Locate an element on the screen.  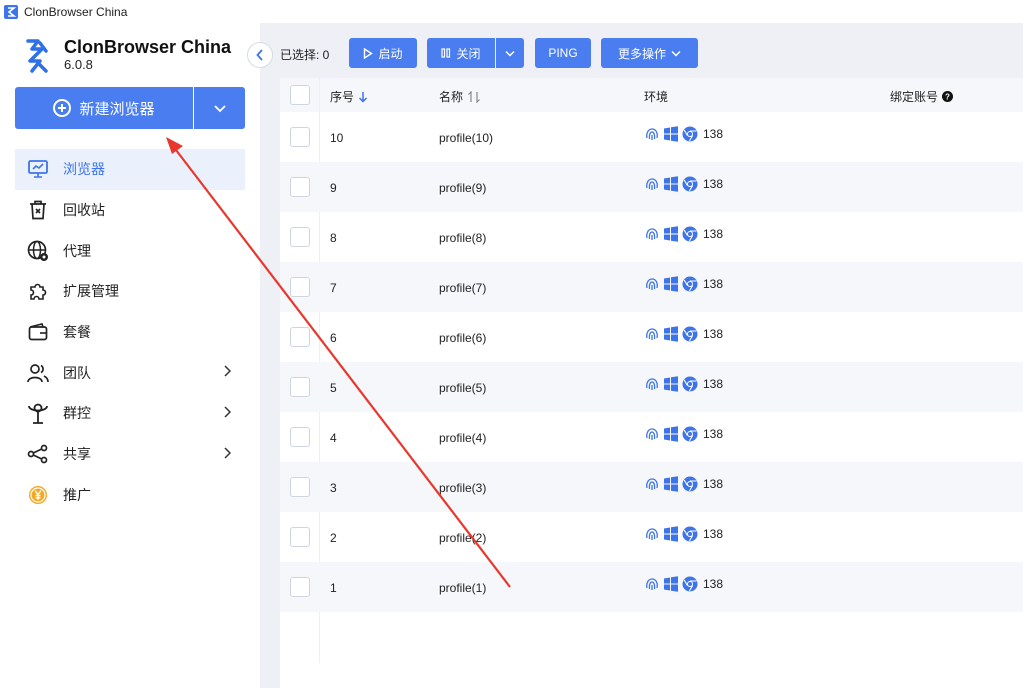
new-browser-label: 新建浏览器 is located at coordinates (117, 109).